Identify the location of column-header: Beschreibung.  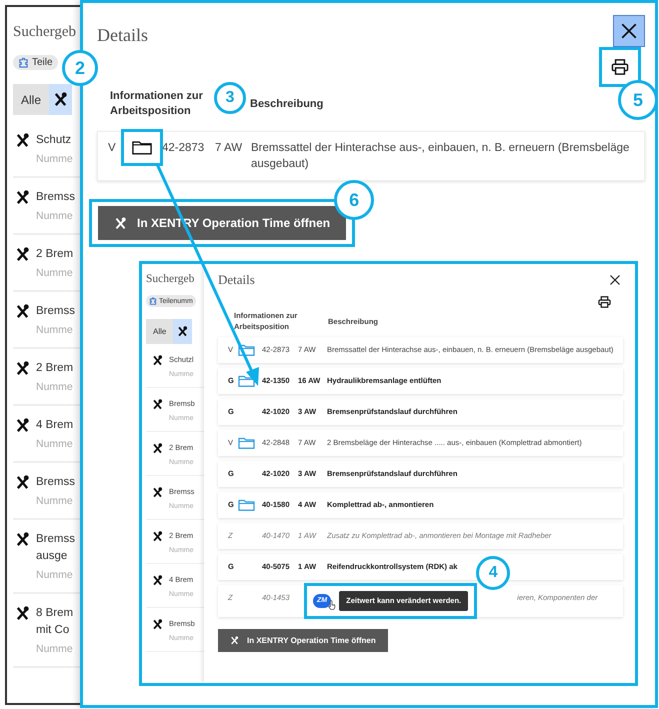
(287, 104).